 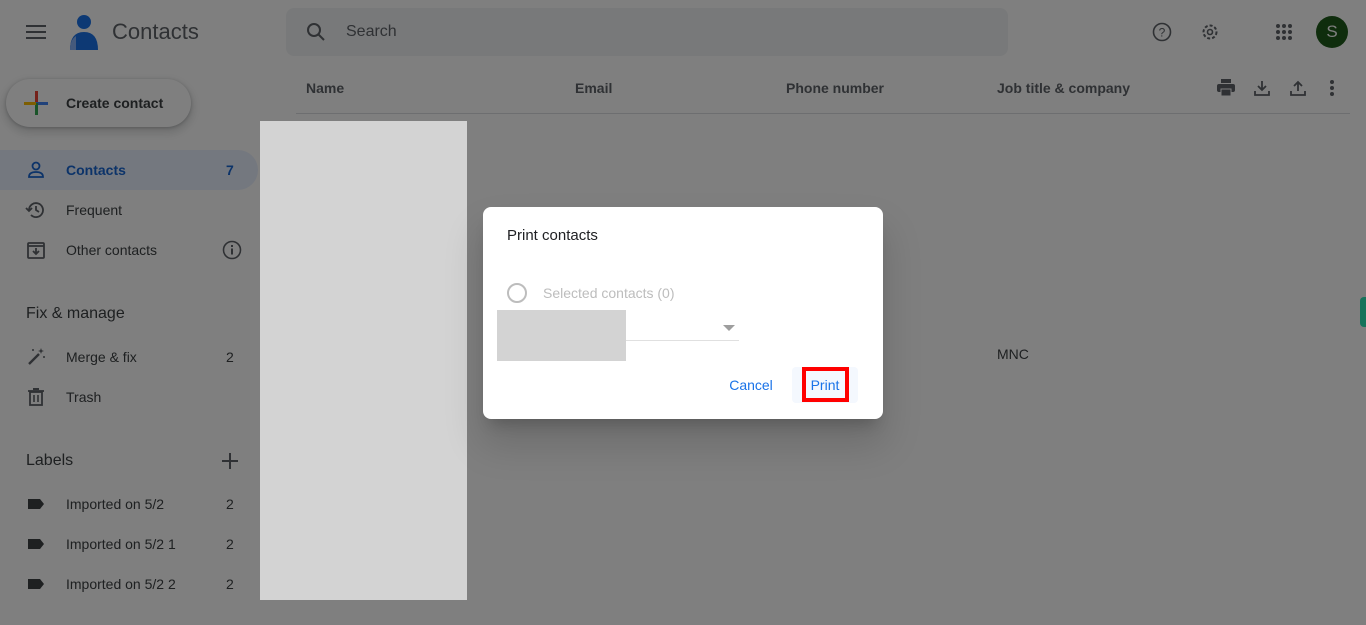 What do you see at coordinates (751, 385) in the screenshot?
I see `cancel-button: Cancel` at bounding box center [751, 385].